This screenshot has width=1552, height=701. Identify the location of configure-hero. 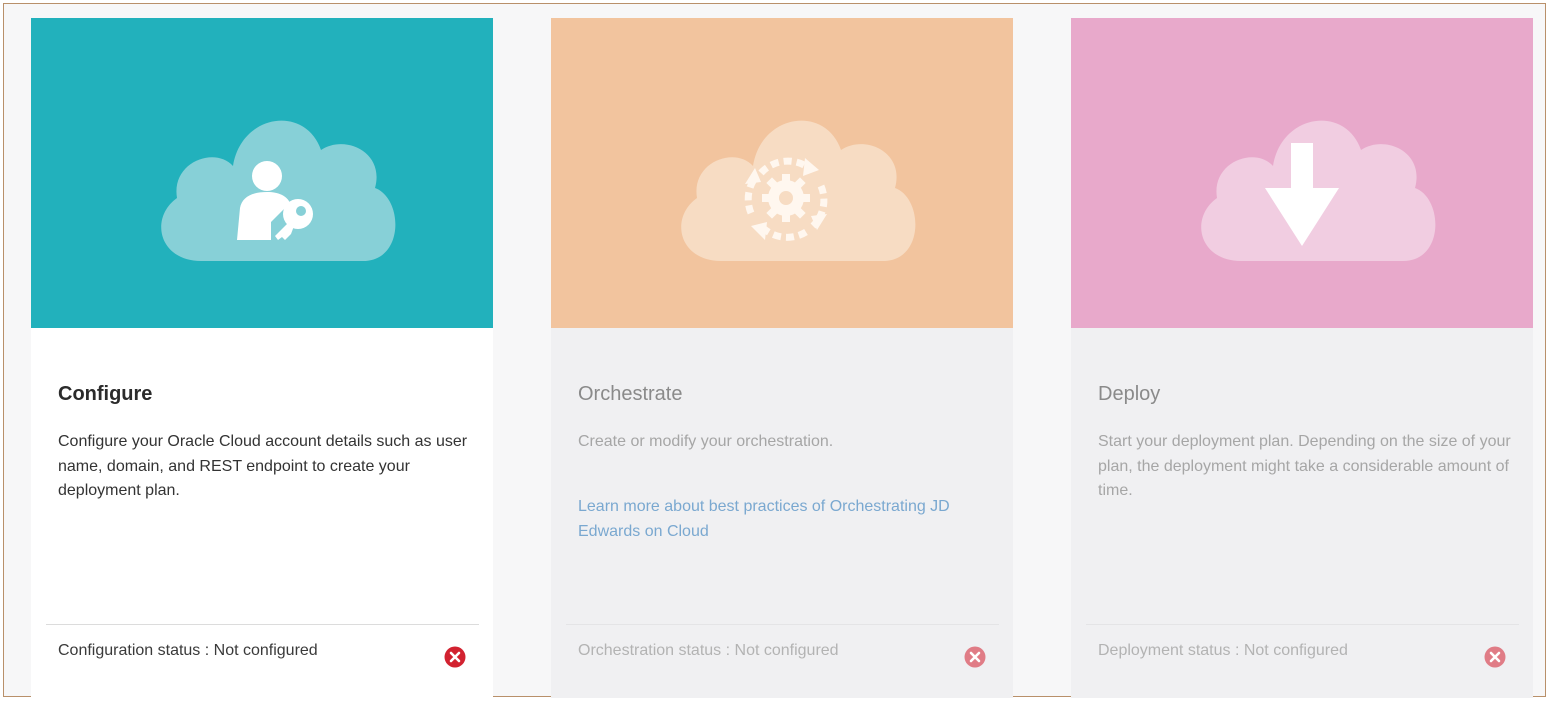
(262, 173).